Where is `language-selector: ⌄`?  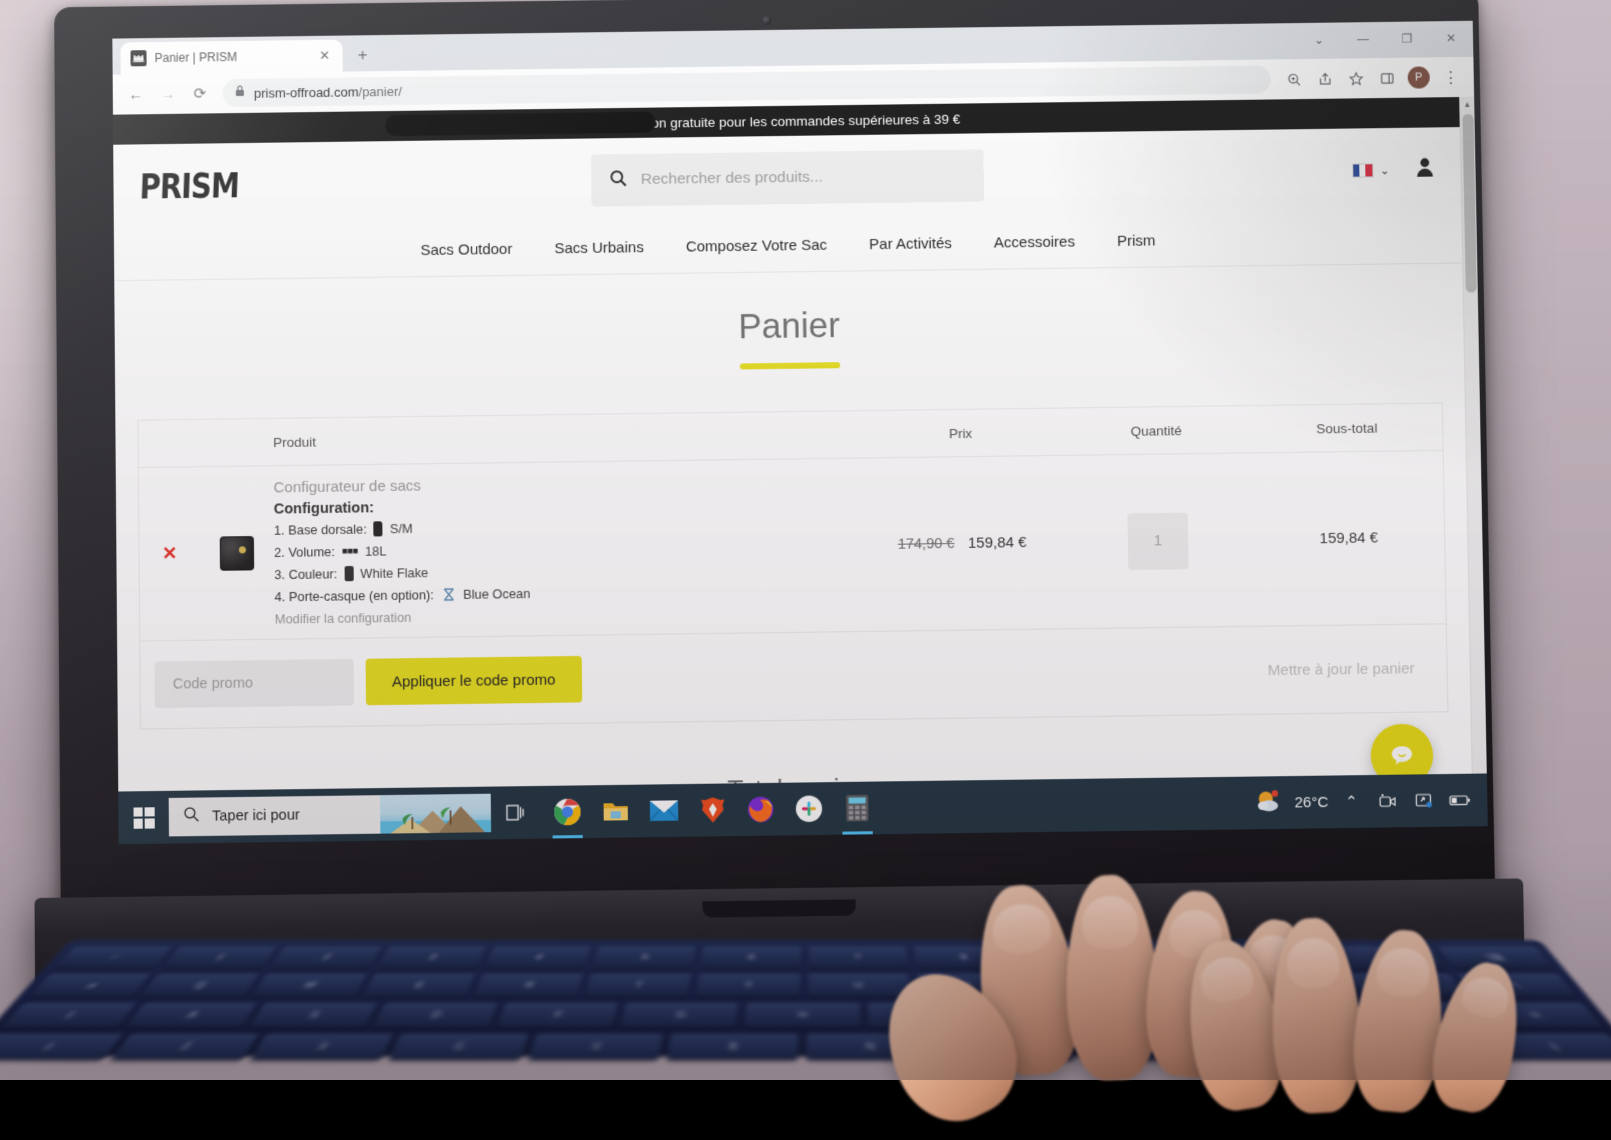 language-selector: ⌄ is located at coordinates (1371, 170).